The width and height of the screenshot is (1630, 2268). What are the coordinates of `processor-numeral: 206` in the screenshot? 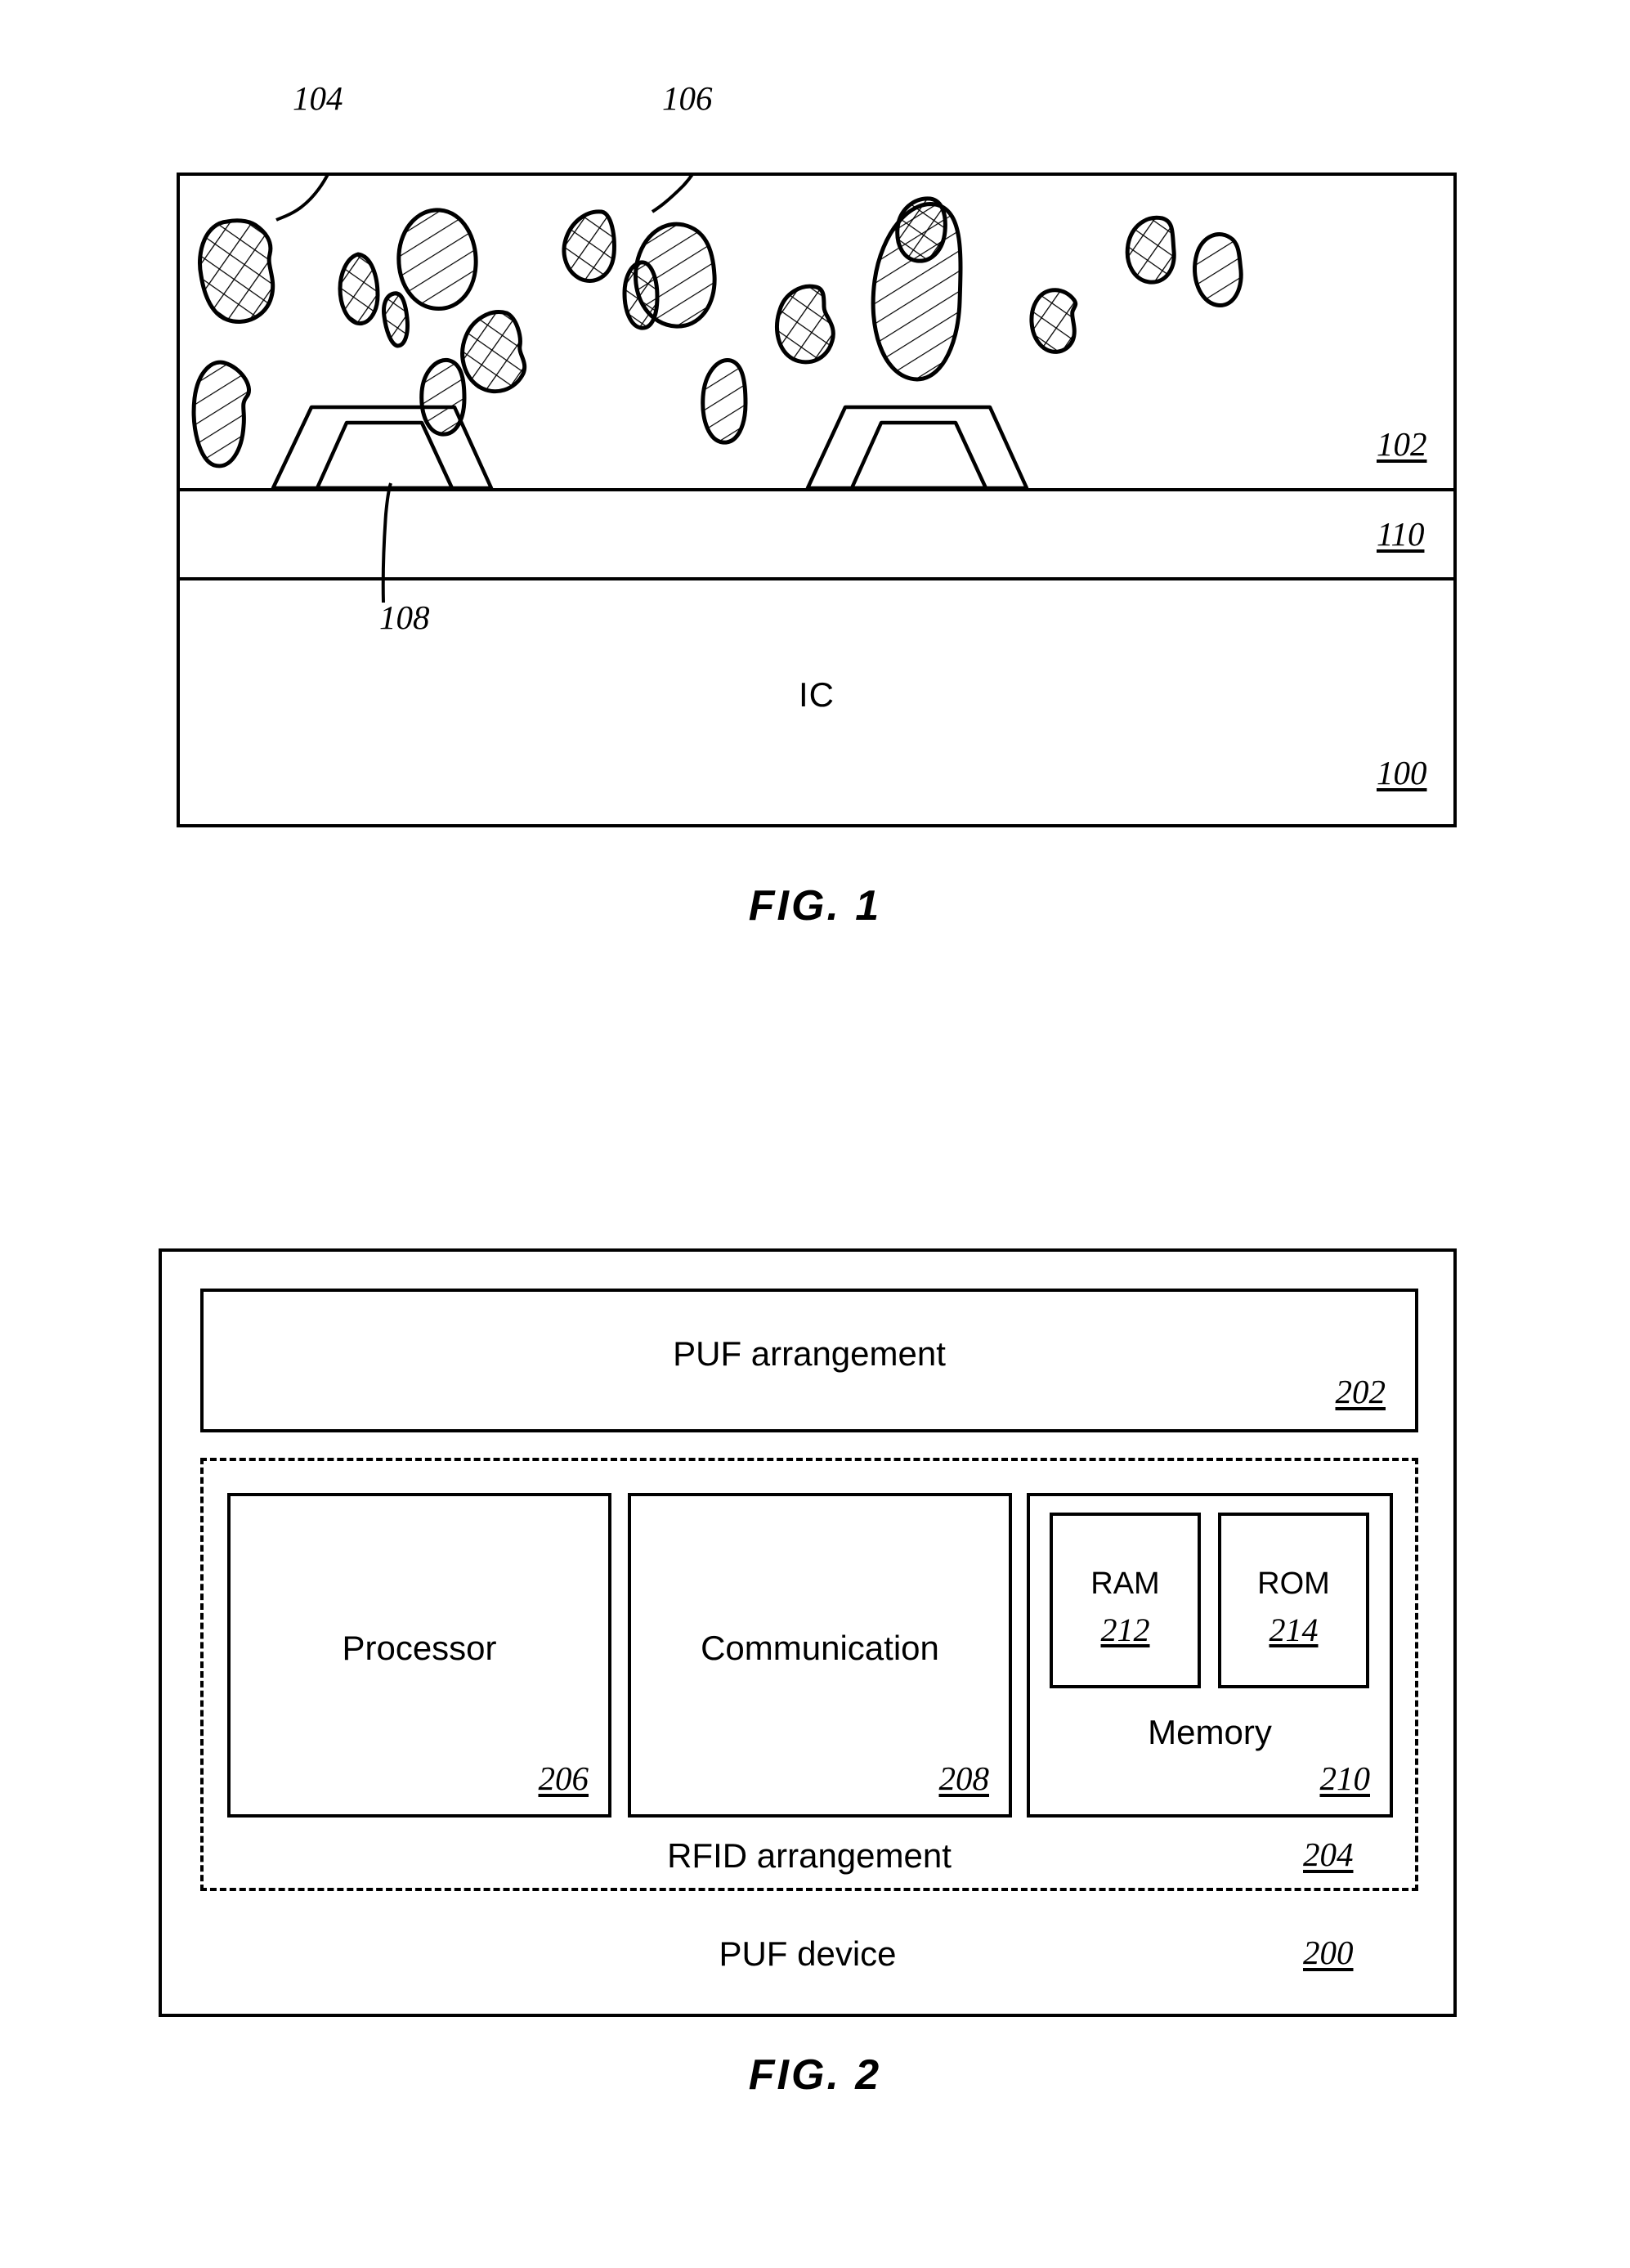 It's located at (563, 1778).